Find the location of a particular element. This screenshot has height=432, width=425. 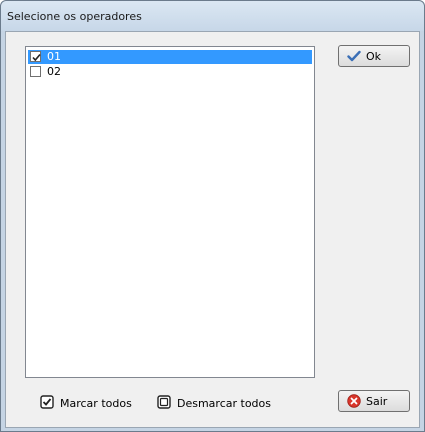

close-circle-icon is located at coordinates (354, 401).